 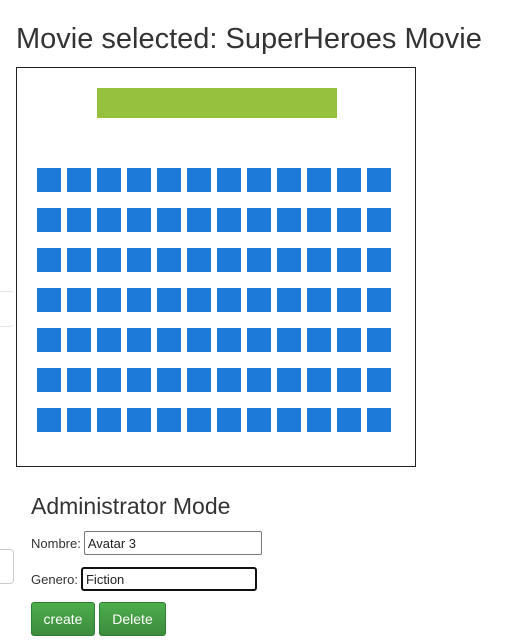 What do you see at coordinates (131, 506) in the screenshot?
I see `admin-mode-heading: Administrator Mode` at bounding box center [131, 506].